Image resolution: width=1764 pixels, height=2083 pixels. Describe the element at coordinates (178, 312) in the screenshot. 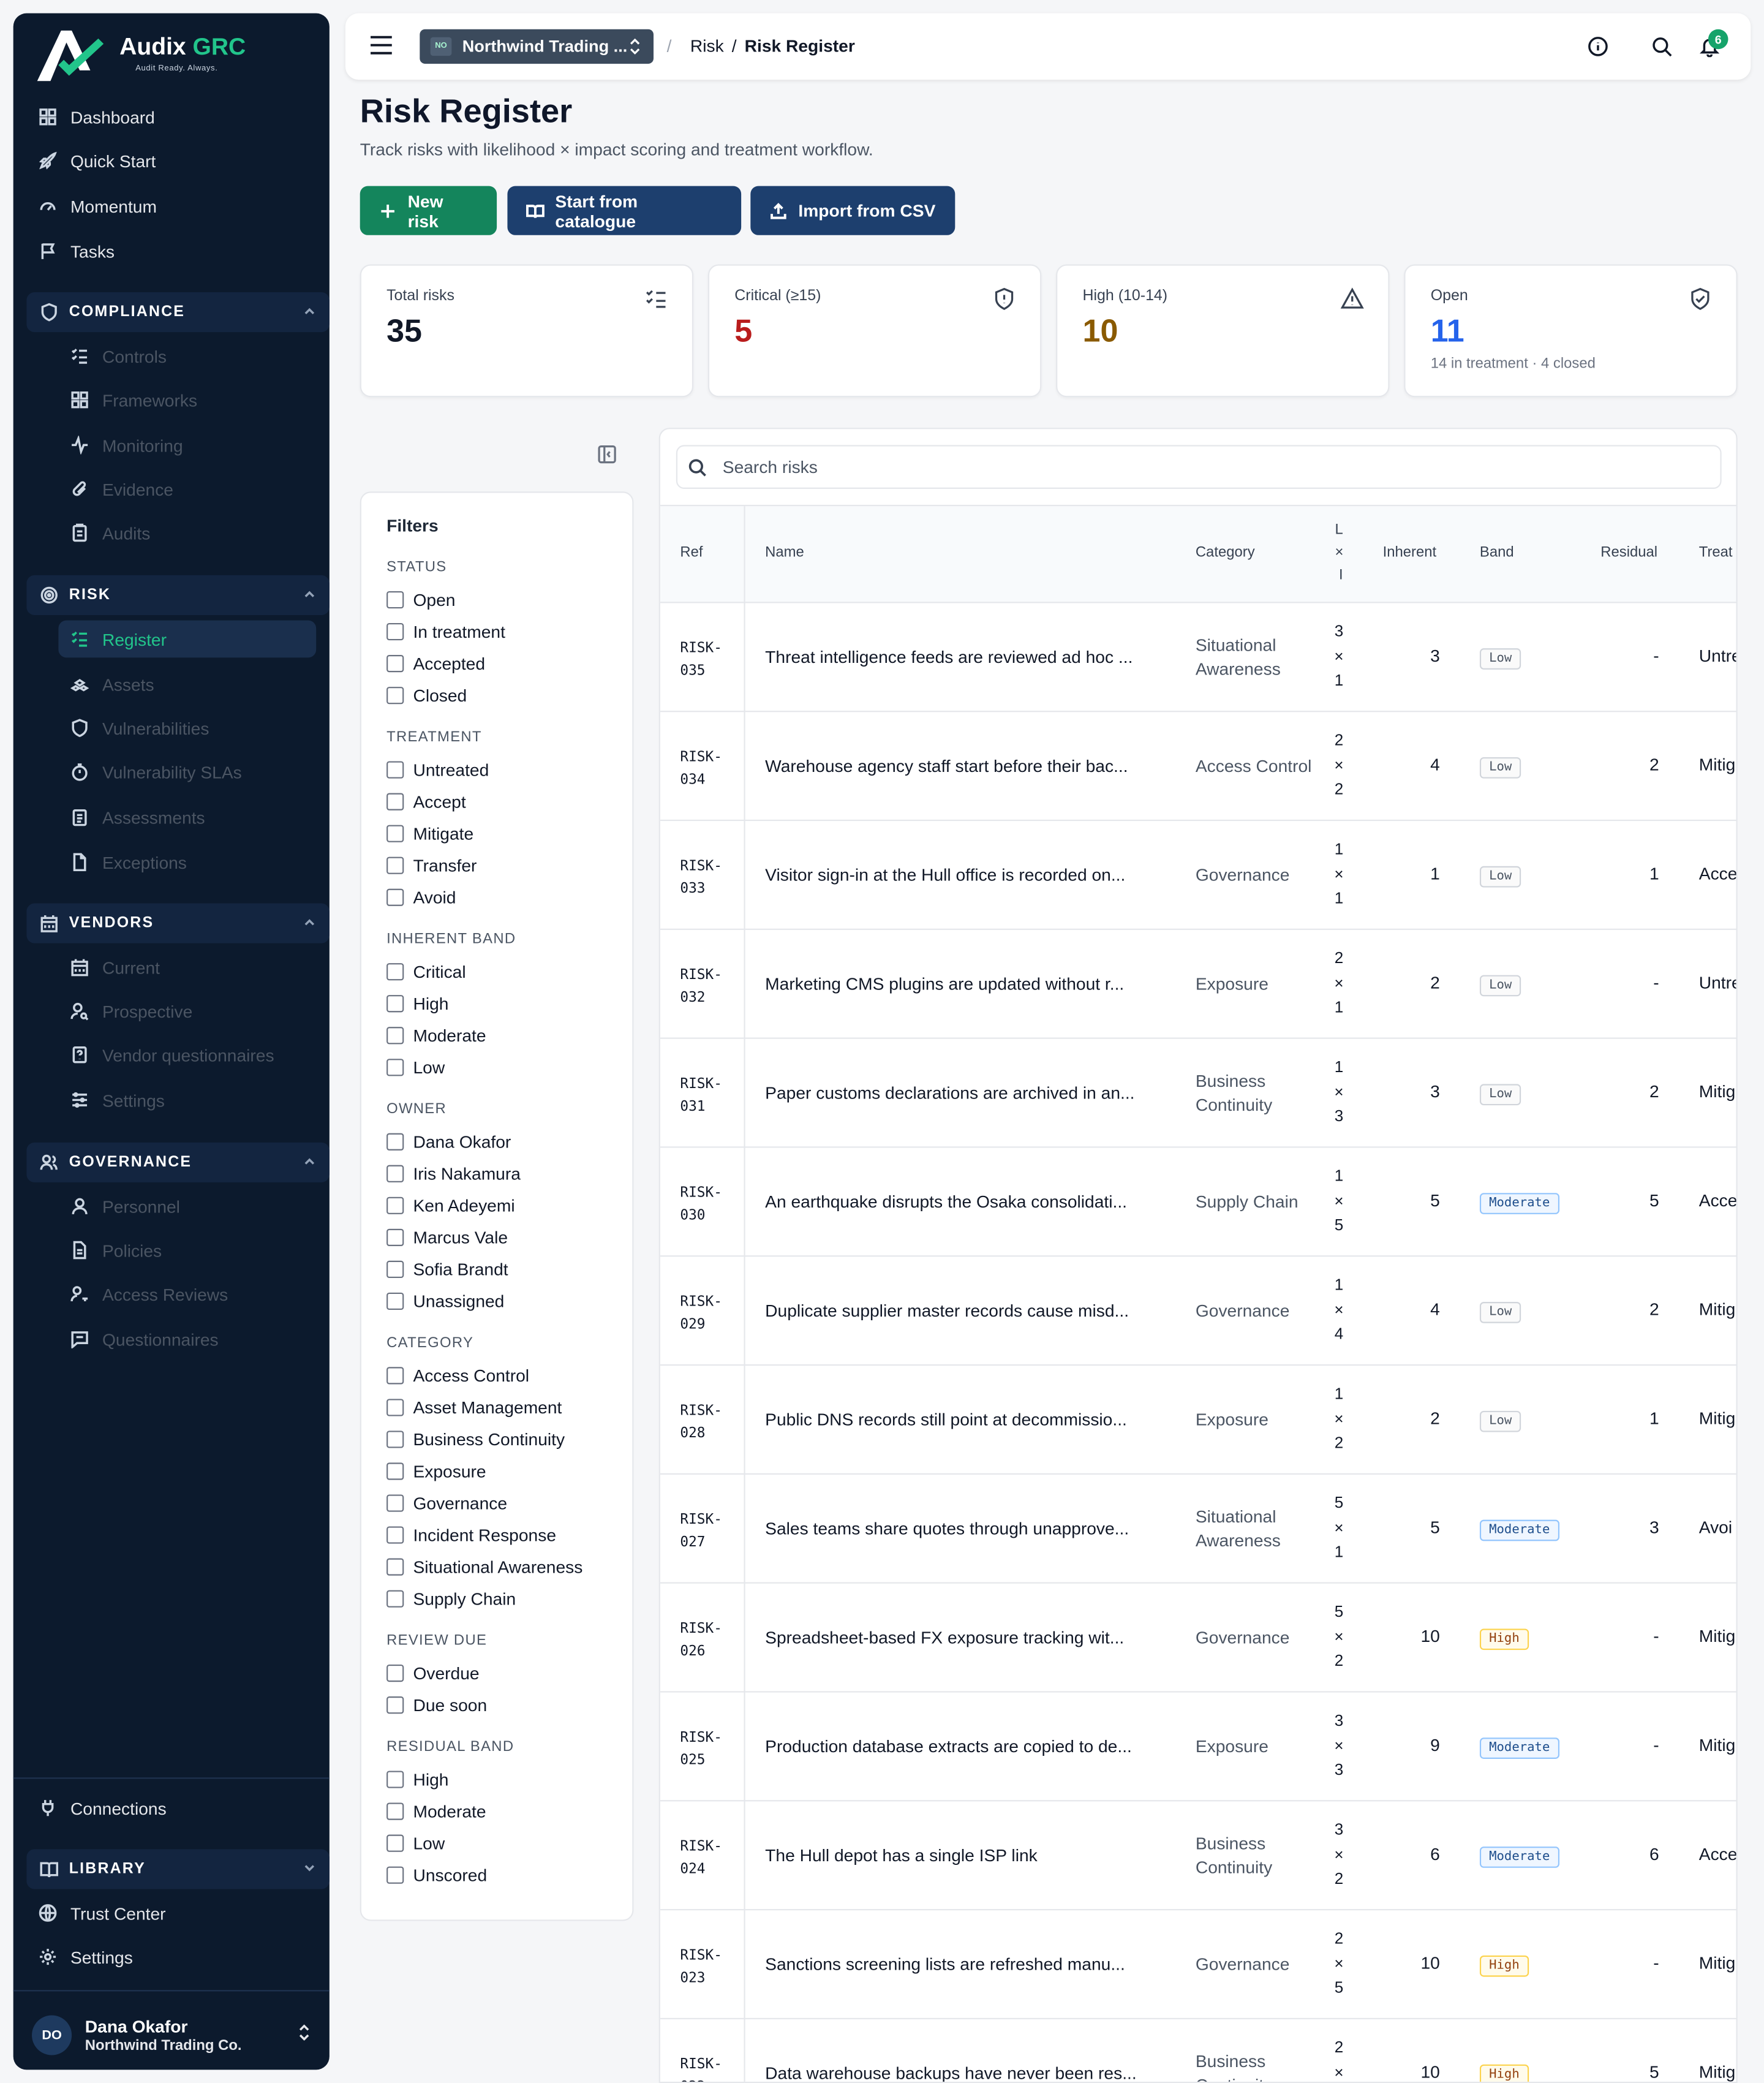

I see `section-compliance: COMPLIANCE` at that location.